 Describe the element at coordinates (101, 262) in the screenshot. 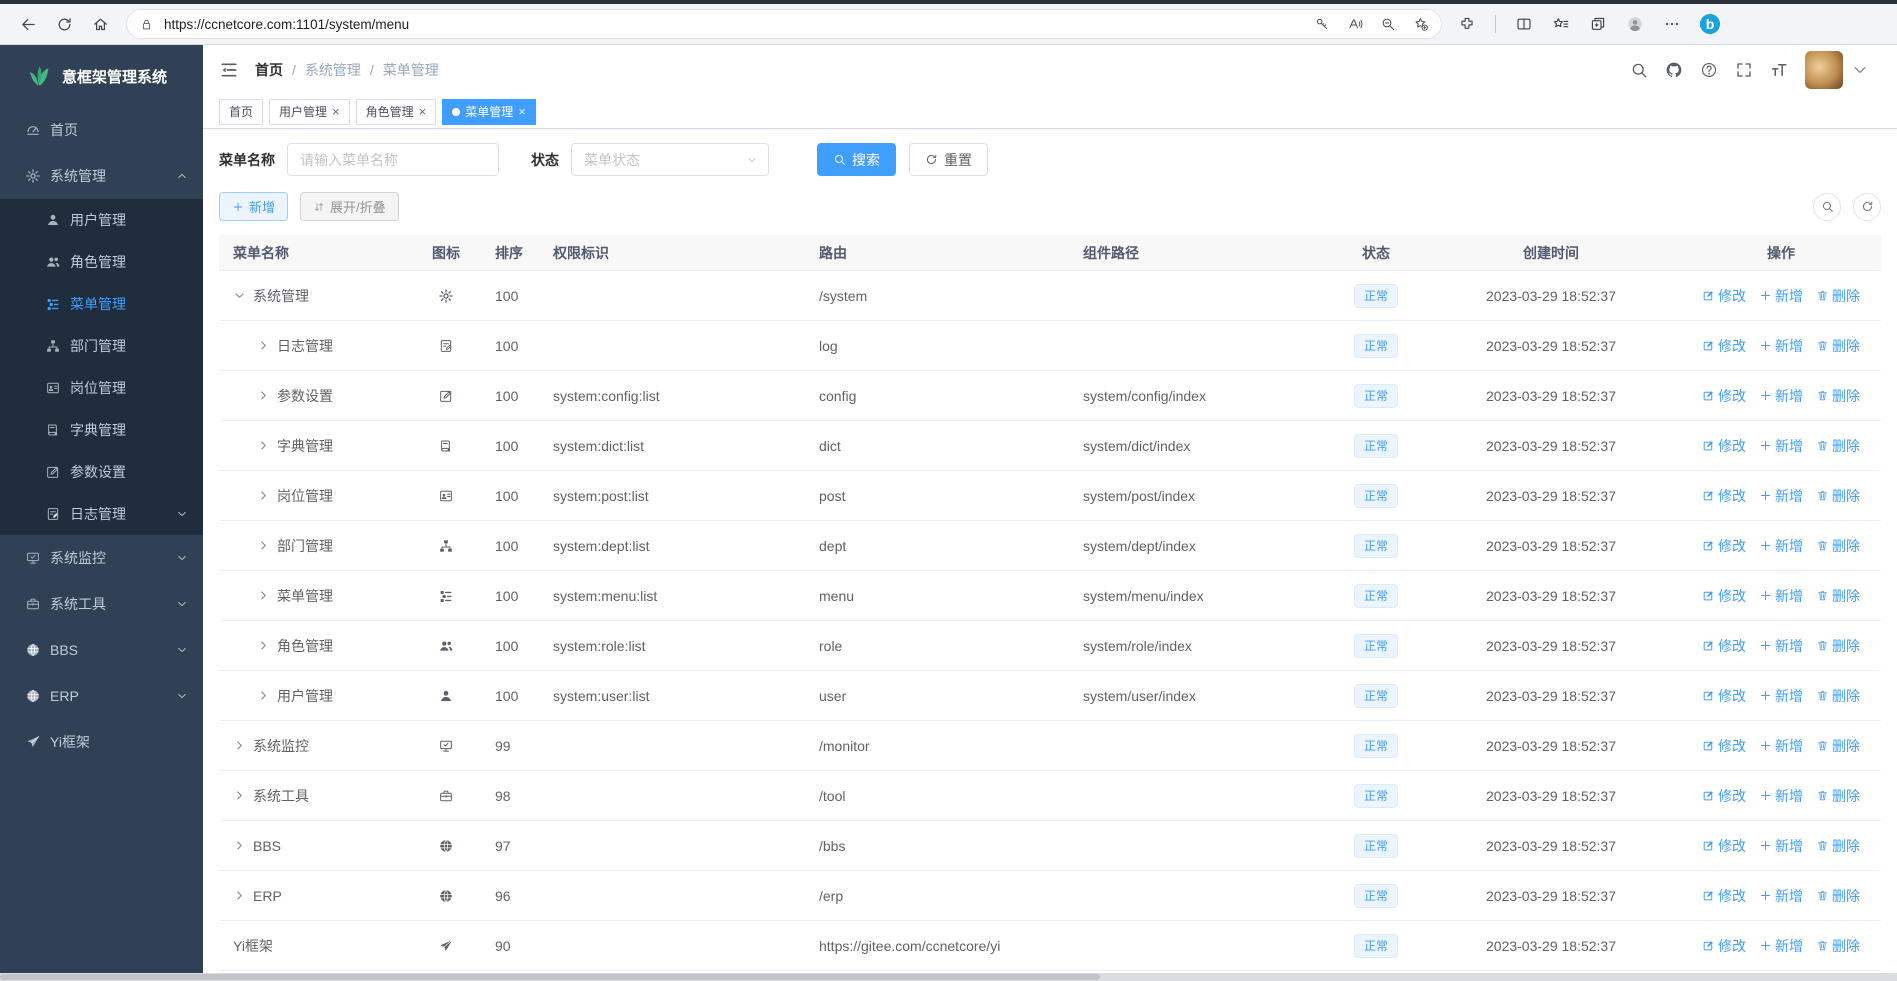

I see `sidebar-item-角色管理: 角色管理` at that location.